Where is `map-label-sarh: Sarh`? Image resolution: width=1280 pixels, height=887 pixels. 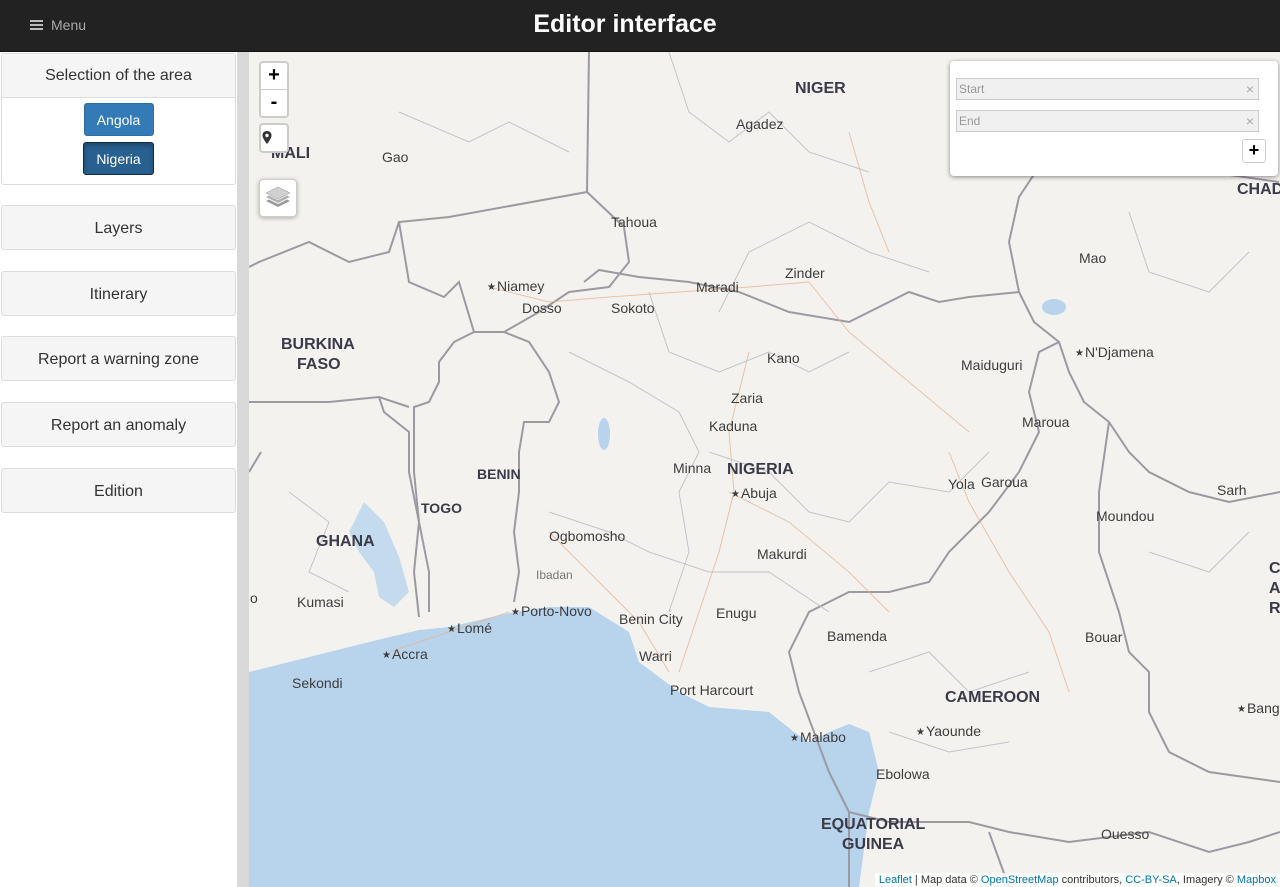
map-label-sarh: Sarh is located at coordinates (1232, 490).